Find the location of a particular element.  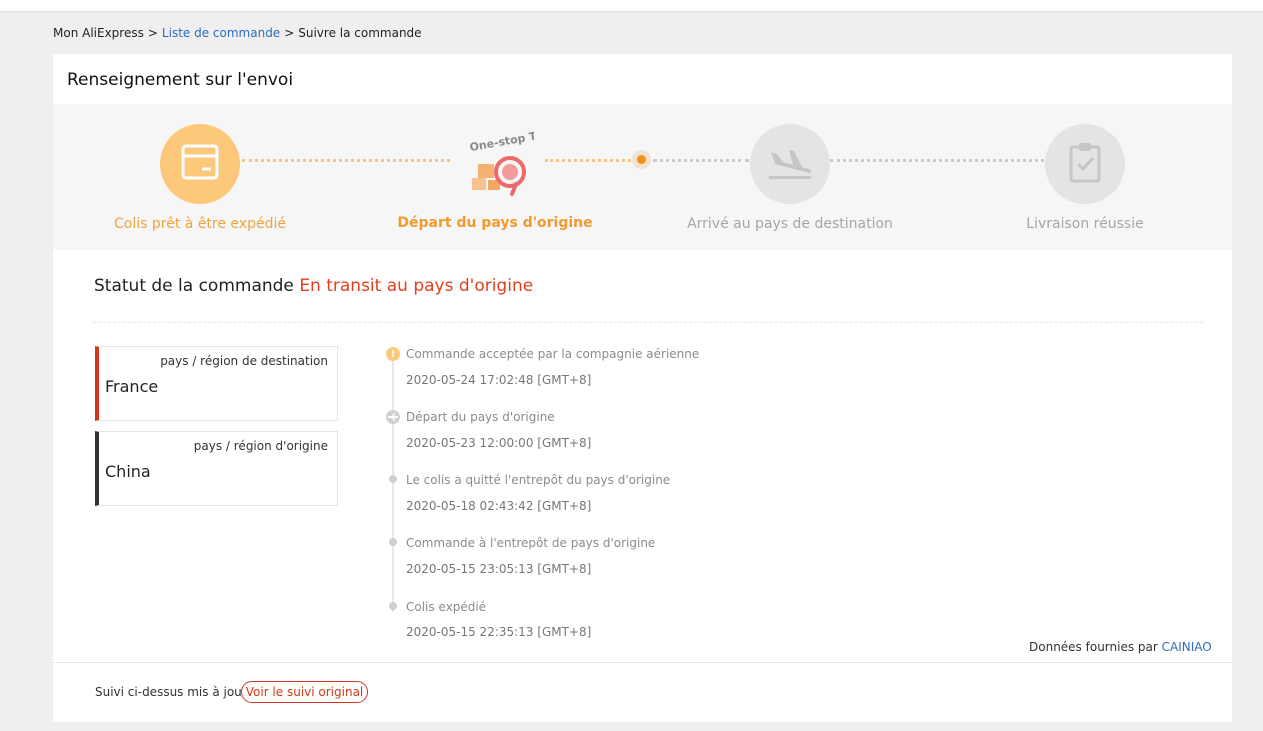

data-credit: Données fournies par CAINIAO is located at coordinates (1120, 647).